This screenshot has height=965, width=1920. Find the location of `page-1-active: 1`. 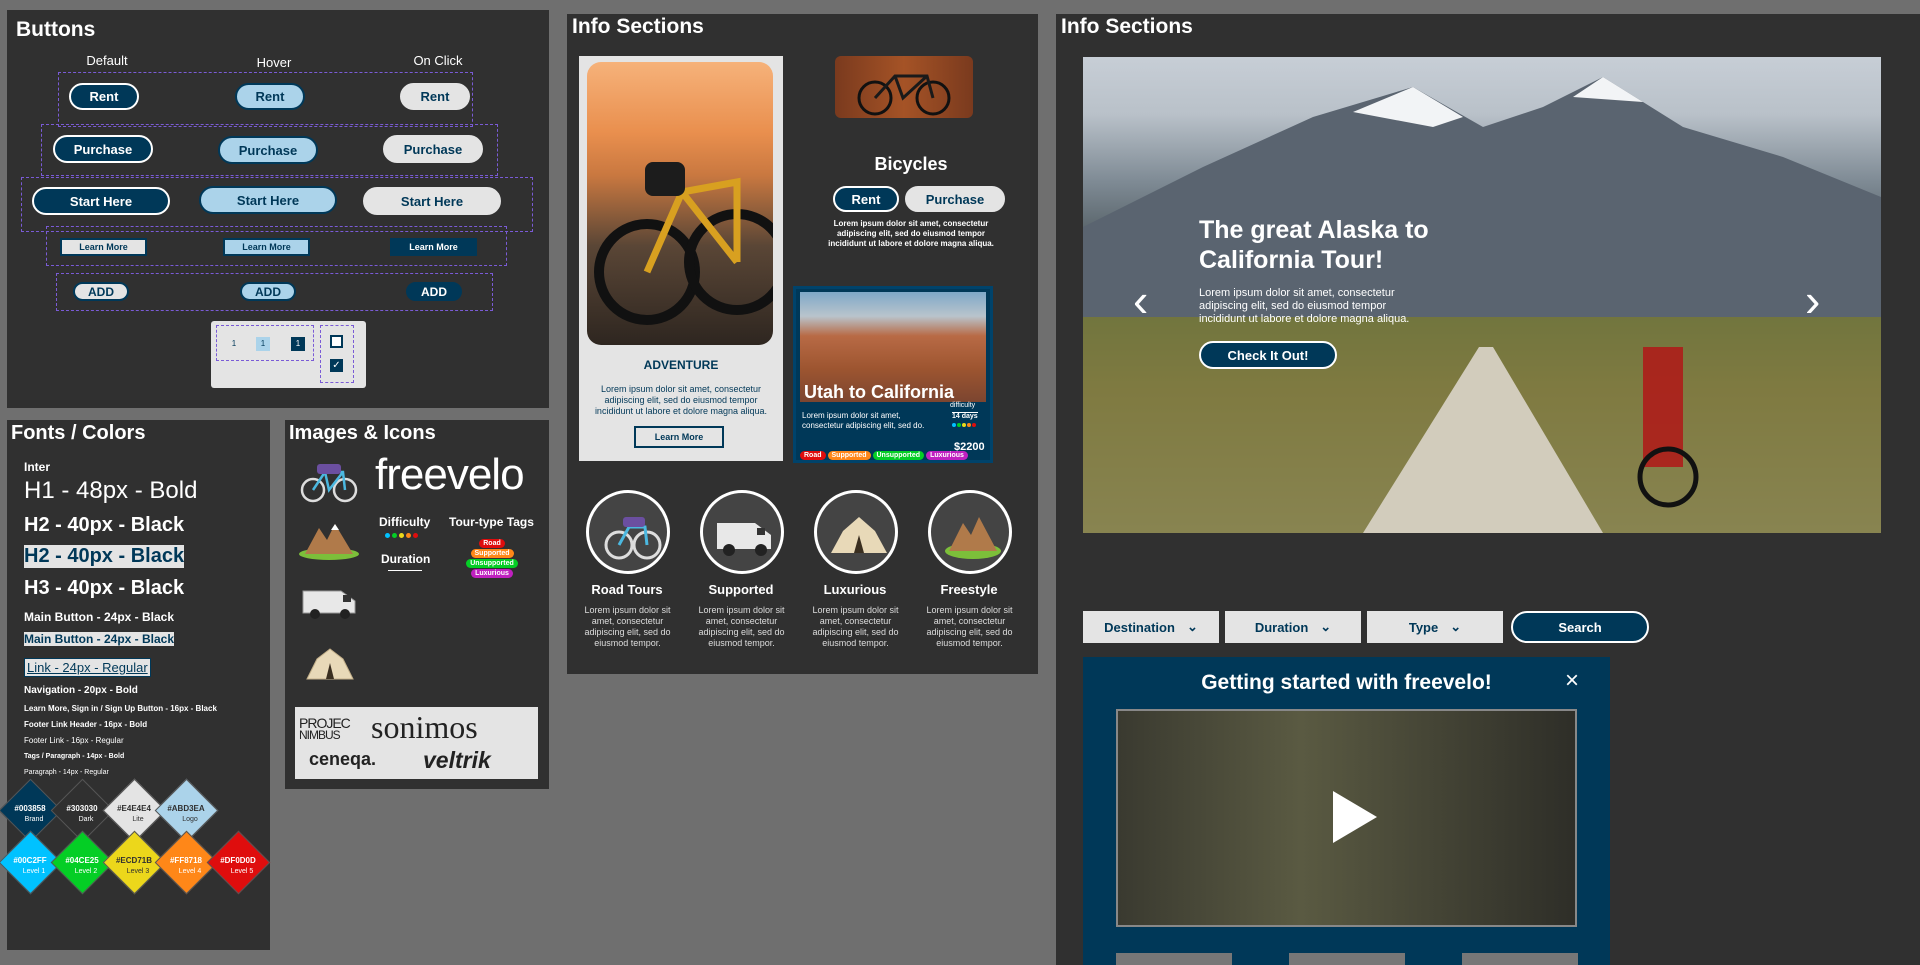

page-1-active: 1 is located at coordinates (298, 344).